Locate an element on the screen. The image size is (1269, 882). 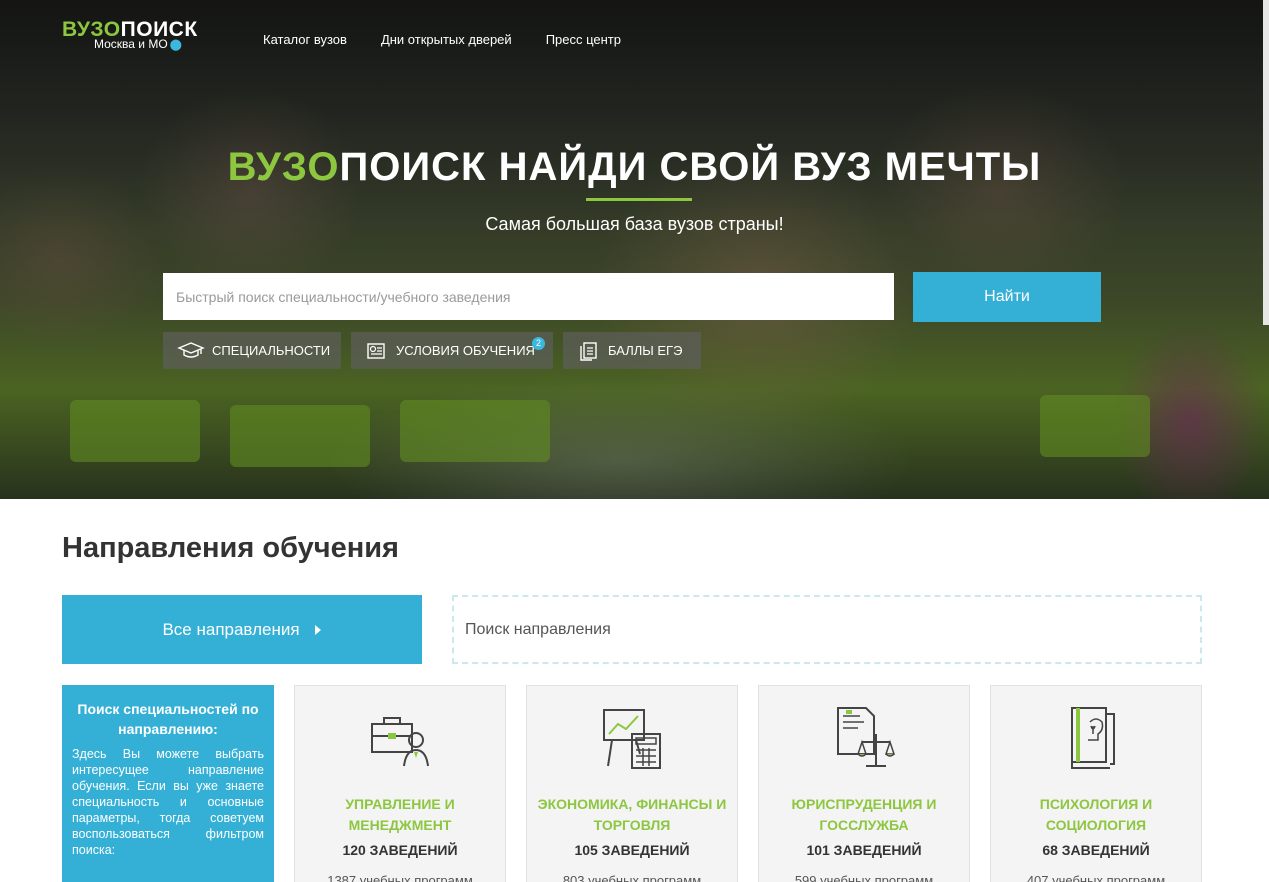
headline-underline is located at coordinates (639, 199).